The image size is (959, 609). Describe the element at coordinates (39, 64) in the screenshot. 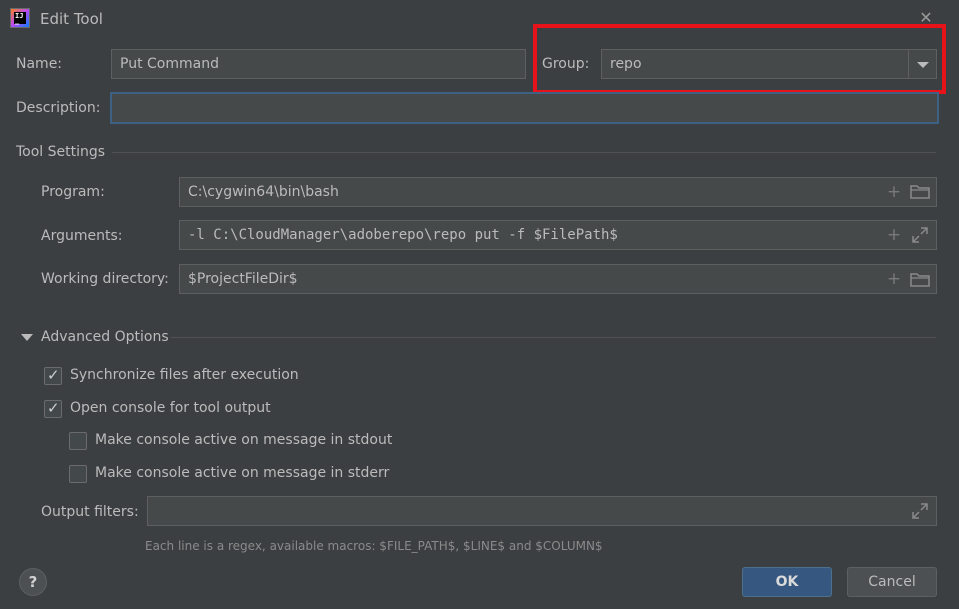

I see `name-label: Name:` at that location.